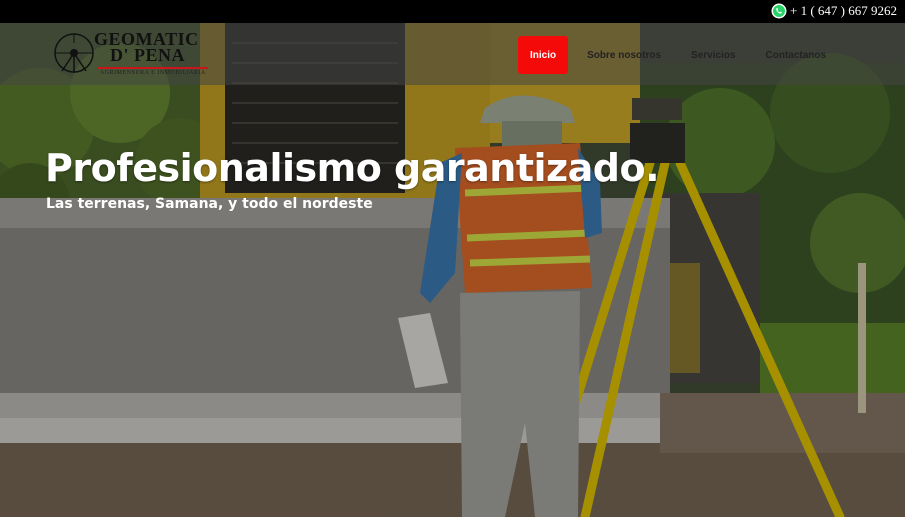 Image resolution: width=905 pixels, height=517 pixels. Describe the element at coordinates (147, 55) in the screenshot. I see `logo-title-line2: D' PENA` at that location.